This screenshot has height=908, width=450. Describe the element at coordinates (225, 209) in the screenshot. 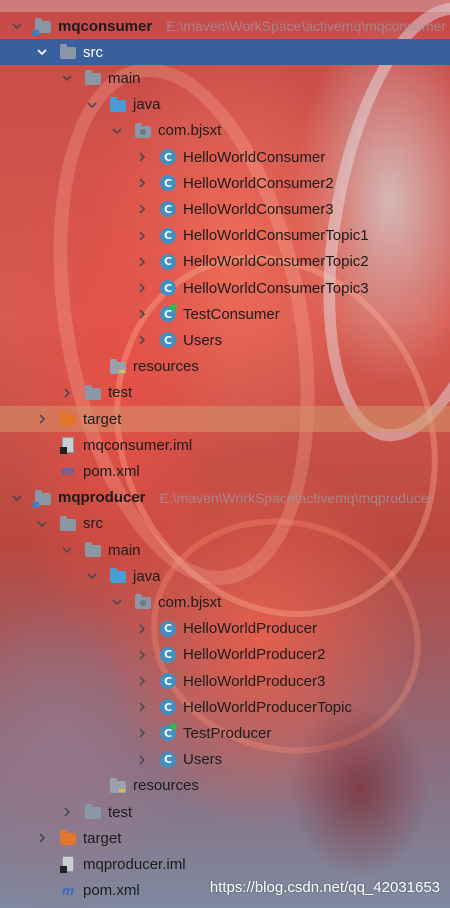

I see `tree-row-class-helloworldconsumer3: C HelloWorldConsumer3` at that location.